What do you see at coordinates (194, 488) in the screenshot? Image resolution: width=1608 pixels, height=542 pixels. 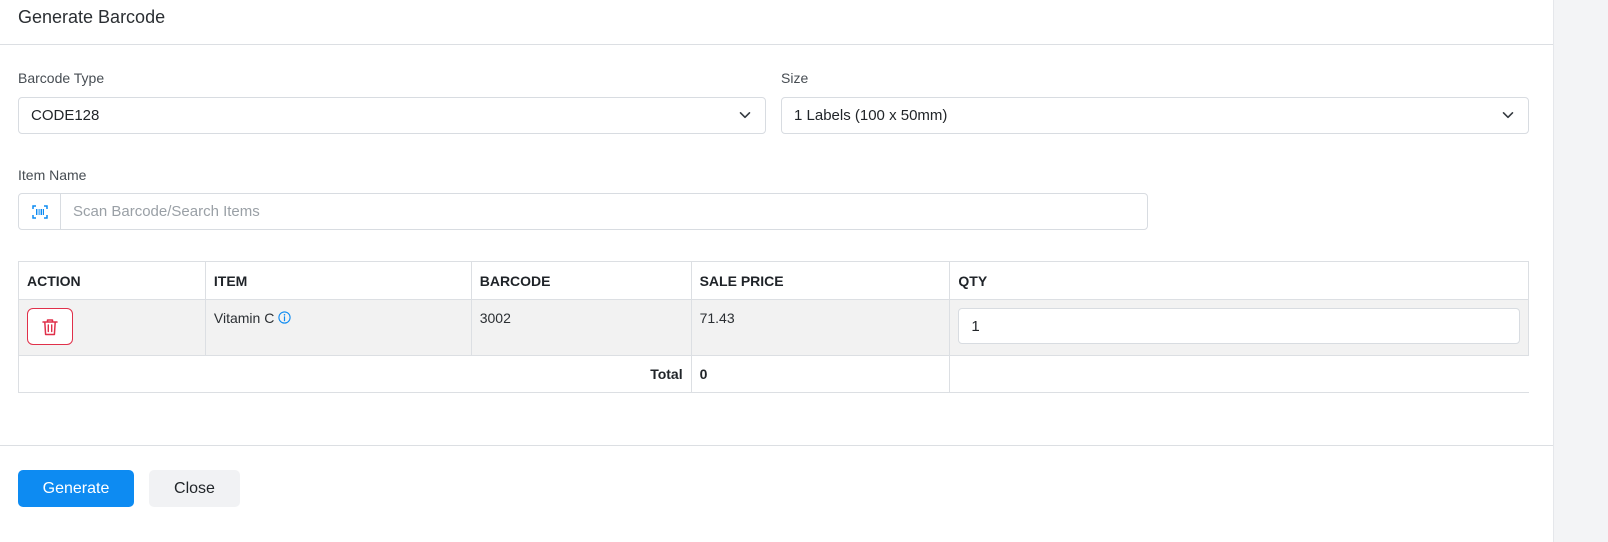 I see `close-button: Close` at bounding box center [194, 488].